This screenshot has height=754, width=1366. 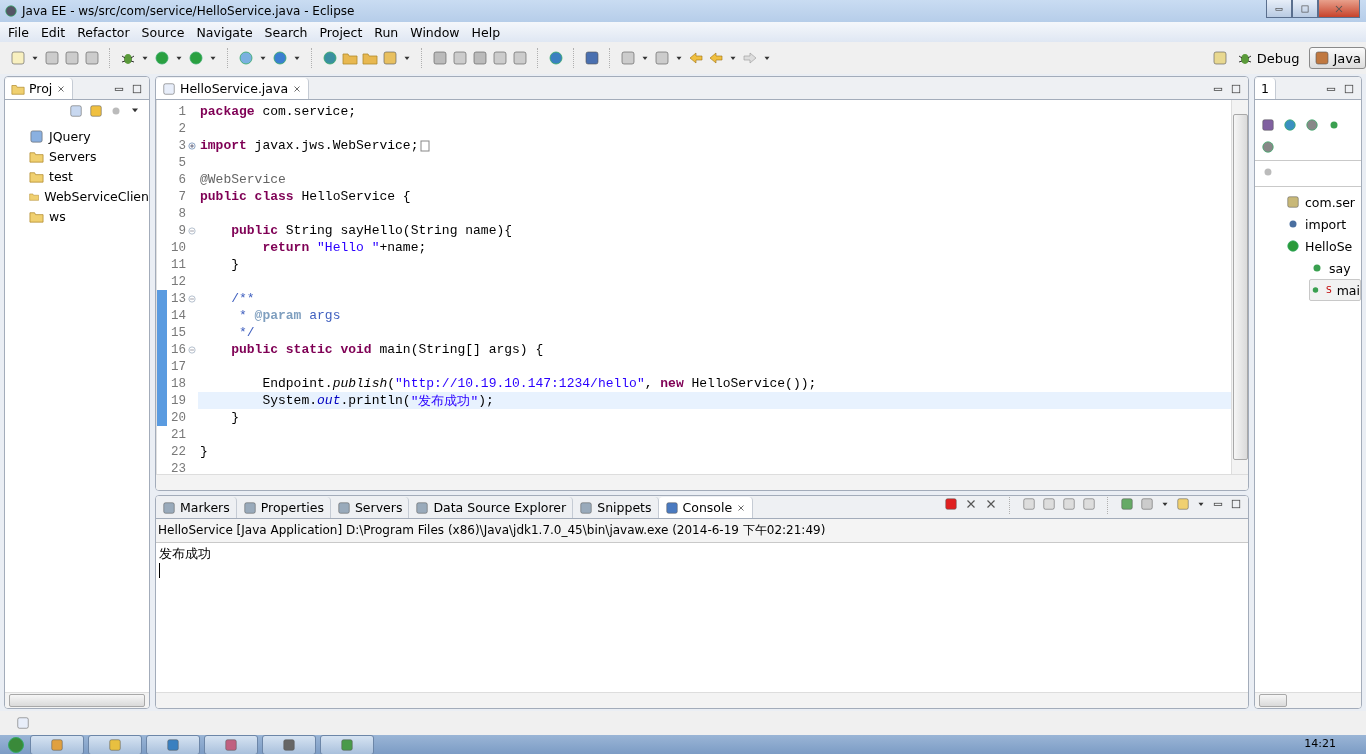 What do you see at coordinates (178, 366) in the screenshot?
I see `line-number: 17` at bounding box center [178, 366].